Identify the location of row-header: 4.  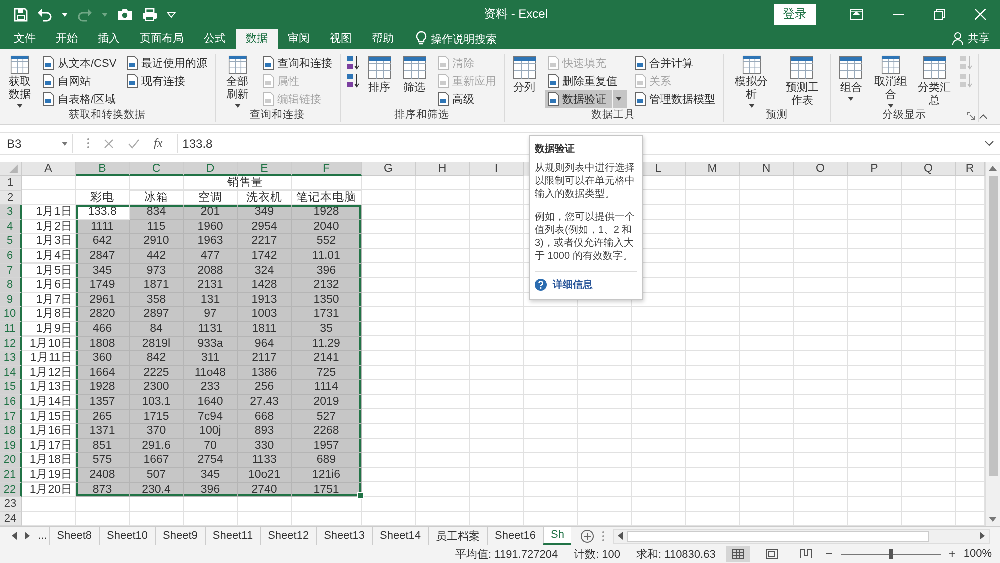
(11, 227).